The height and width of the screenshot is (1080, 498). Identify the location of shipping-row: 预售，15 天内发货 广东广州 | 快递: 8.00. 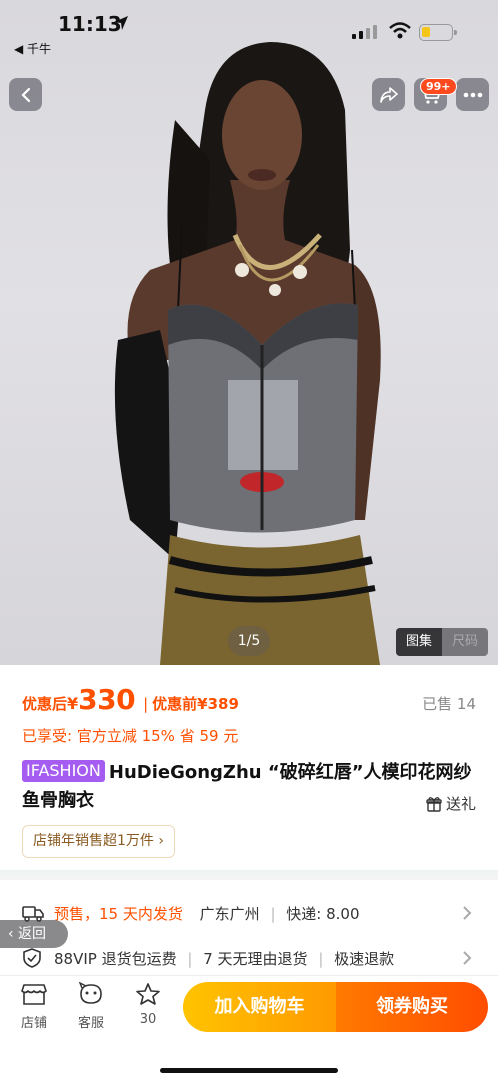
(249, 913).